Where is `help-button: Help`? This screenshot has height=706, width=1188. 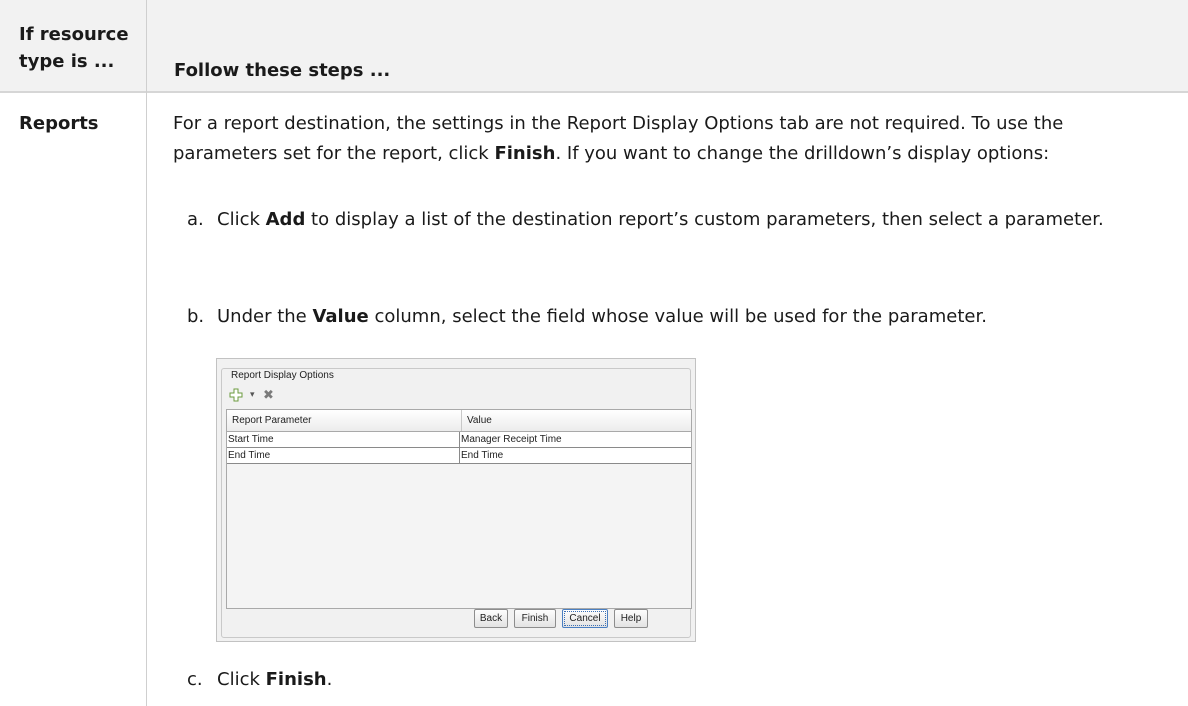
help-button: Help is located at coordinates (631, 618).